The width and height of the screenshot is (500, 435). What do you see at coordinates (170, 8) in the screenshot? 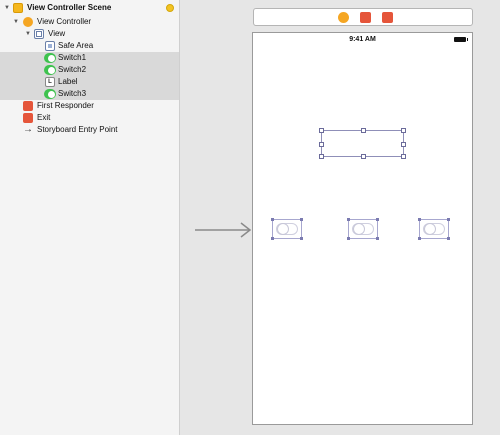
I see `scene-status-badge` at bounding box center [170, 8].